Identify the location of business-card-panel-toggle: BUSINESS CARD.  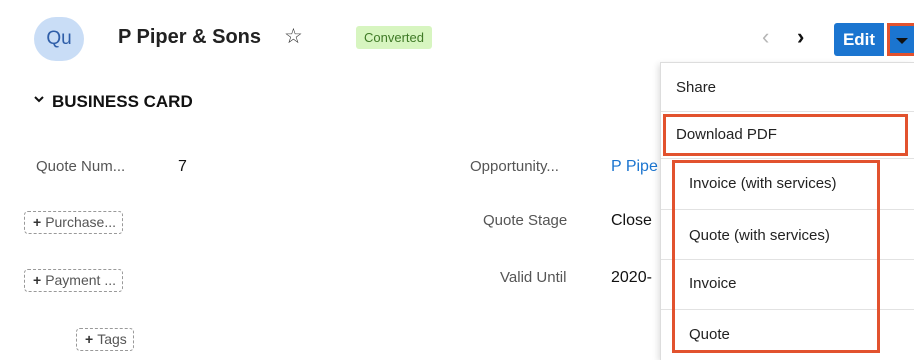
(113, 102).